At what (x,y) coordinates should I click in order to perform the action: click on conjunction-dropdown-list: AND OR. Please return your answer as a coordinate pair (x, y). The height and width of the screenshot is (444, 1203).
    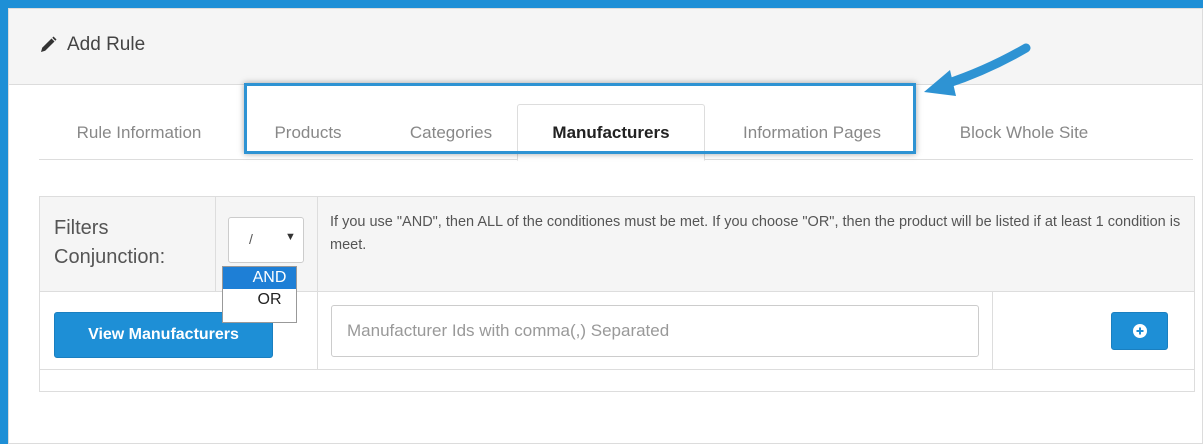
    Looking at the image, I should click on (259, 294).